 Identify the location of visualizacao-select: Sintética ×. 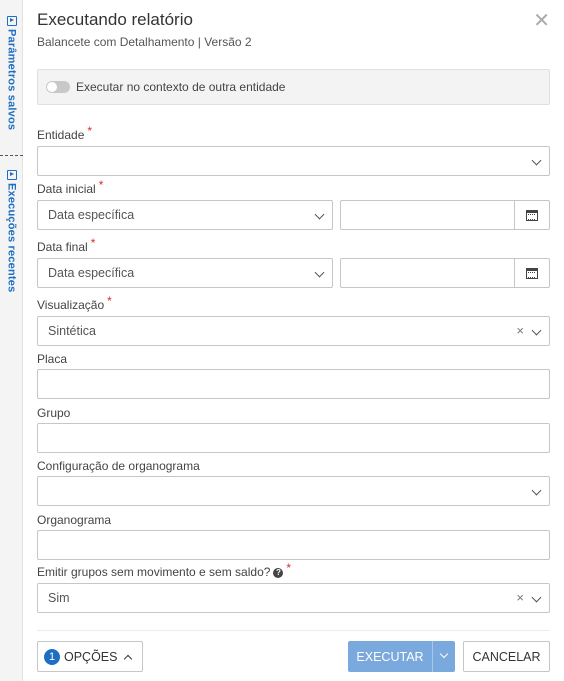
(293, 331).